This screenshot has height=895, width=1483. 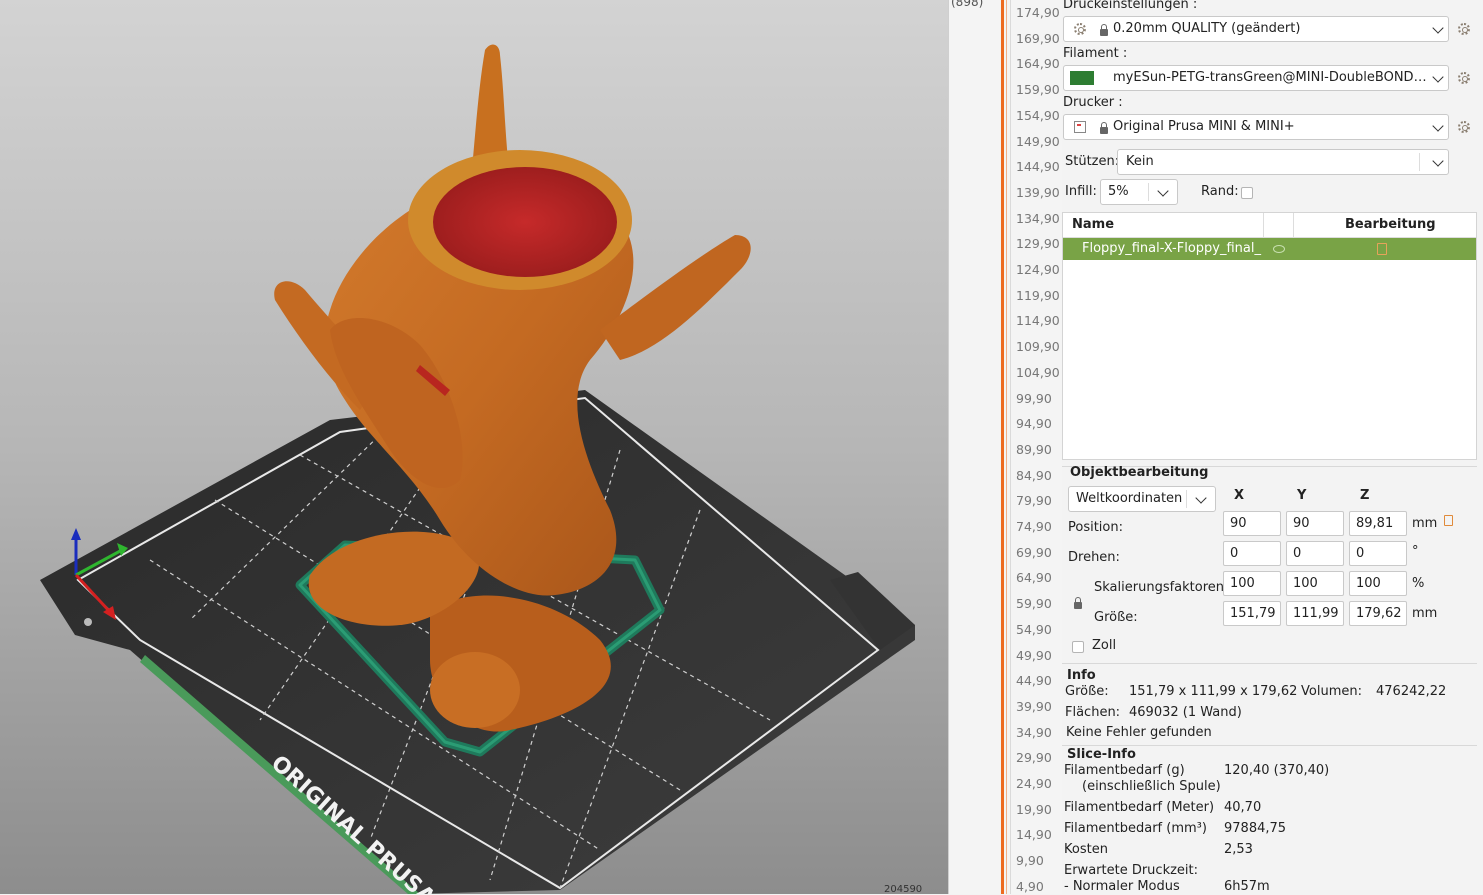 I want to click on normal-mode-value: 6h57m, so click(x=1247, y=886).